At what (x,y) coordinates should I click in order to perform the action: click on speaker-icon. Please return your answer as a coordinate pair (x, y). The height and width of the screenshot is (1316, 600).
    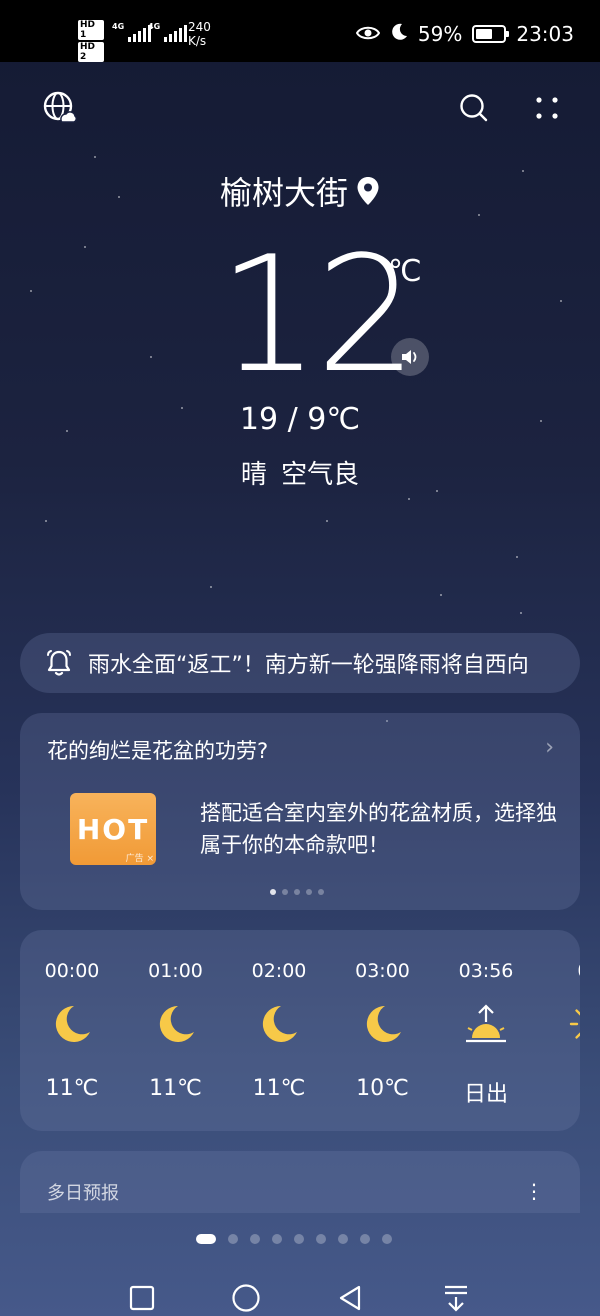
    Looking at the image, I should click on (410, 357).